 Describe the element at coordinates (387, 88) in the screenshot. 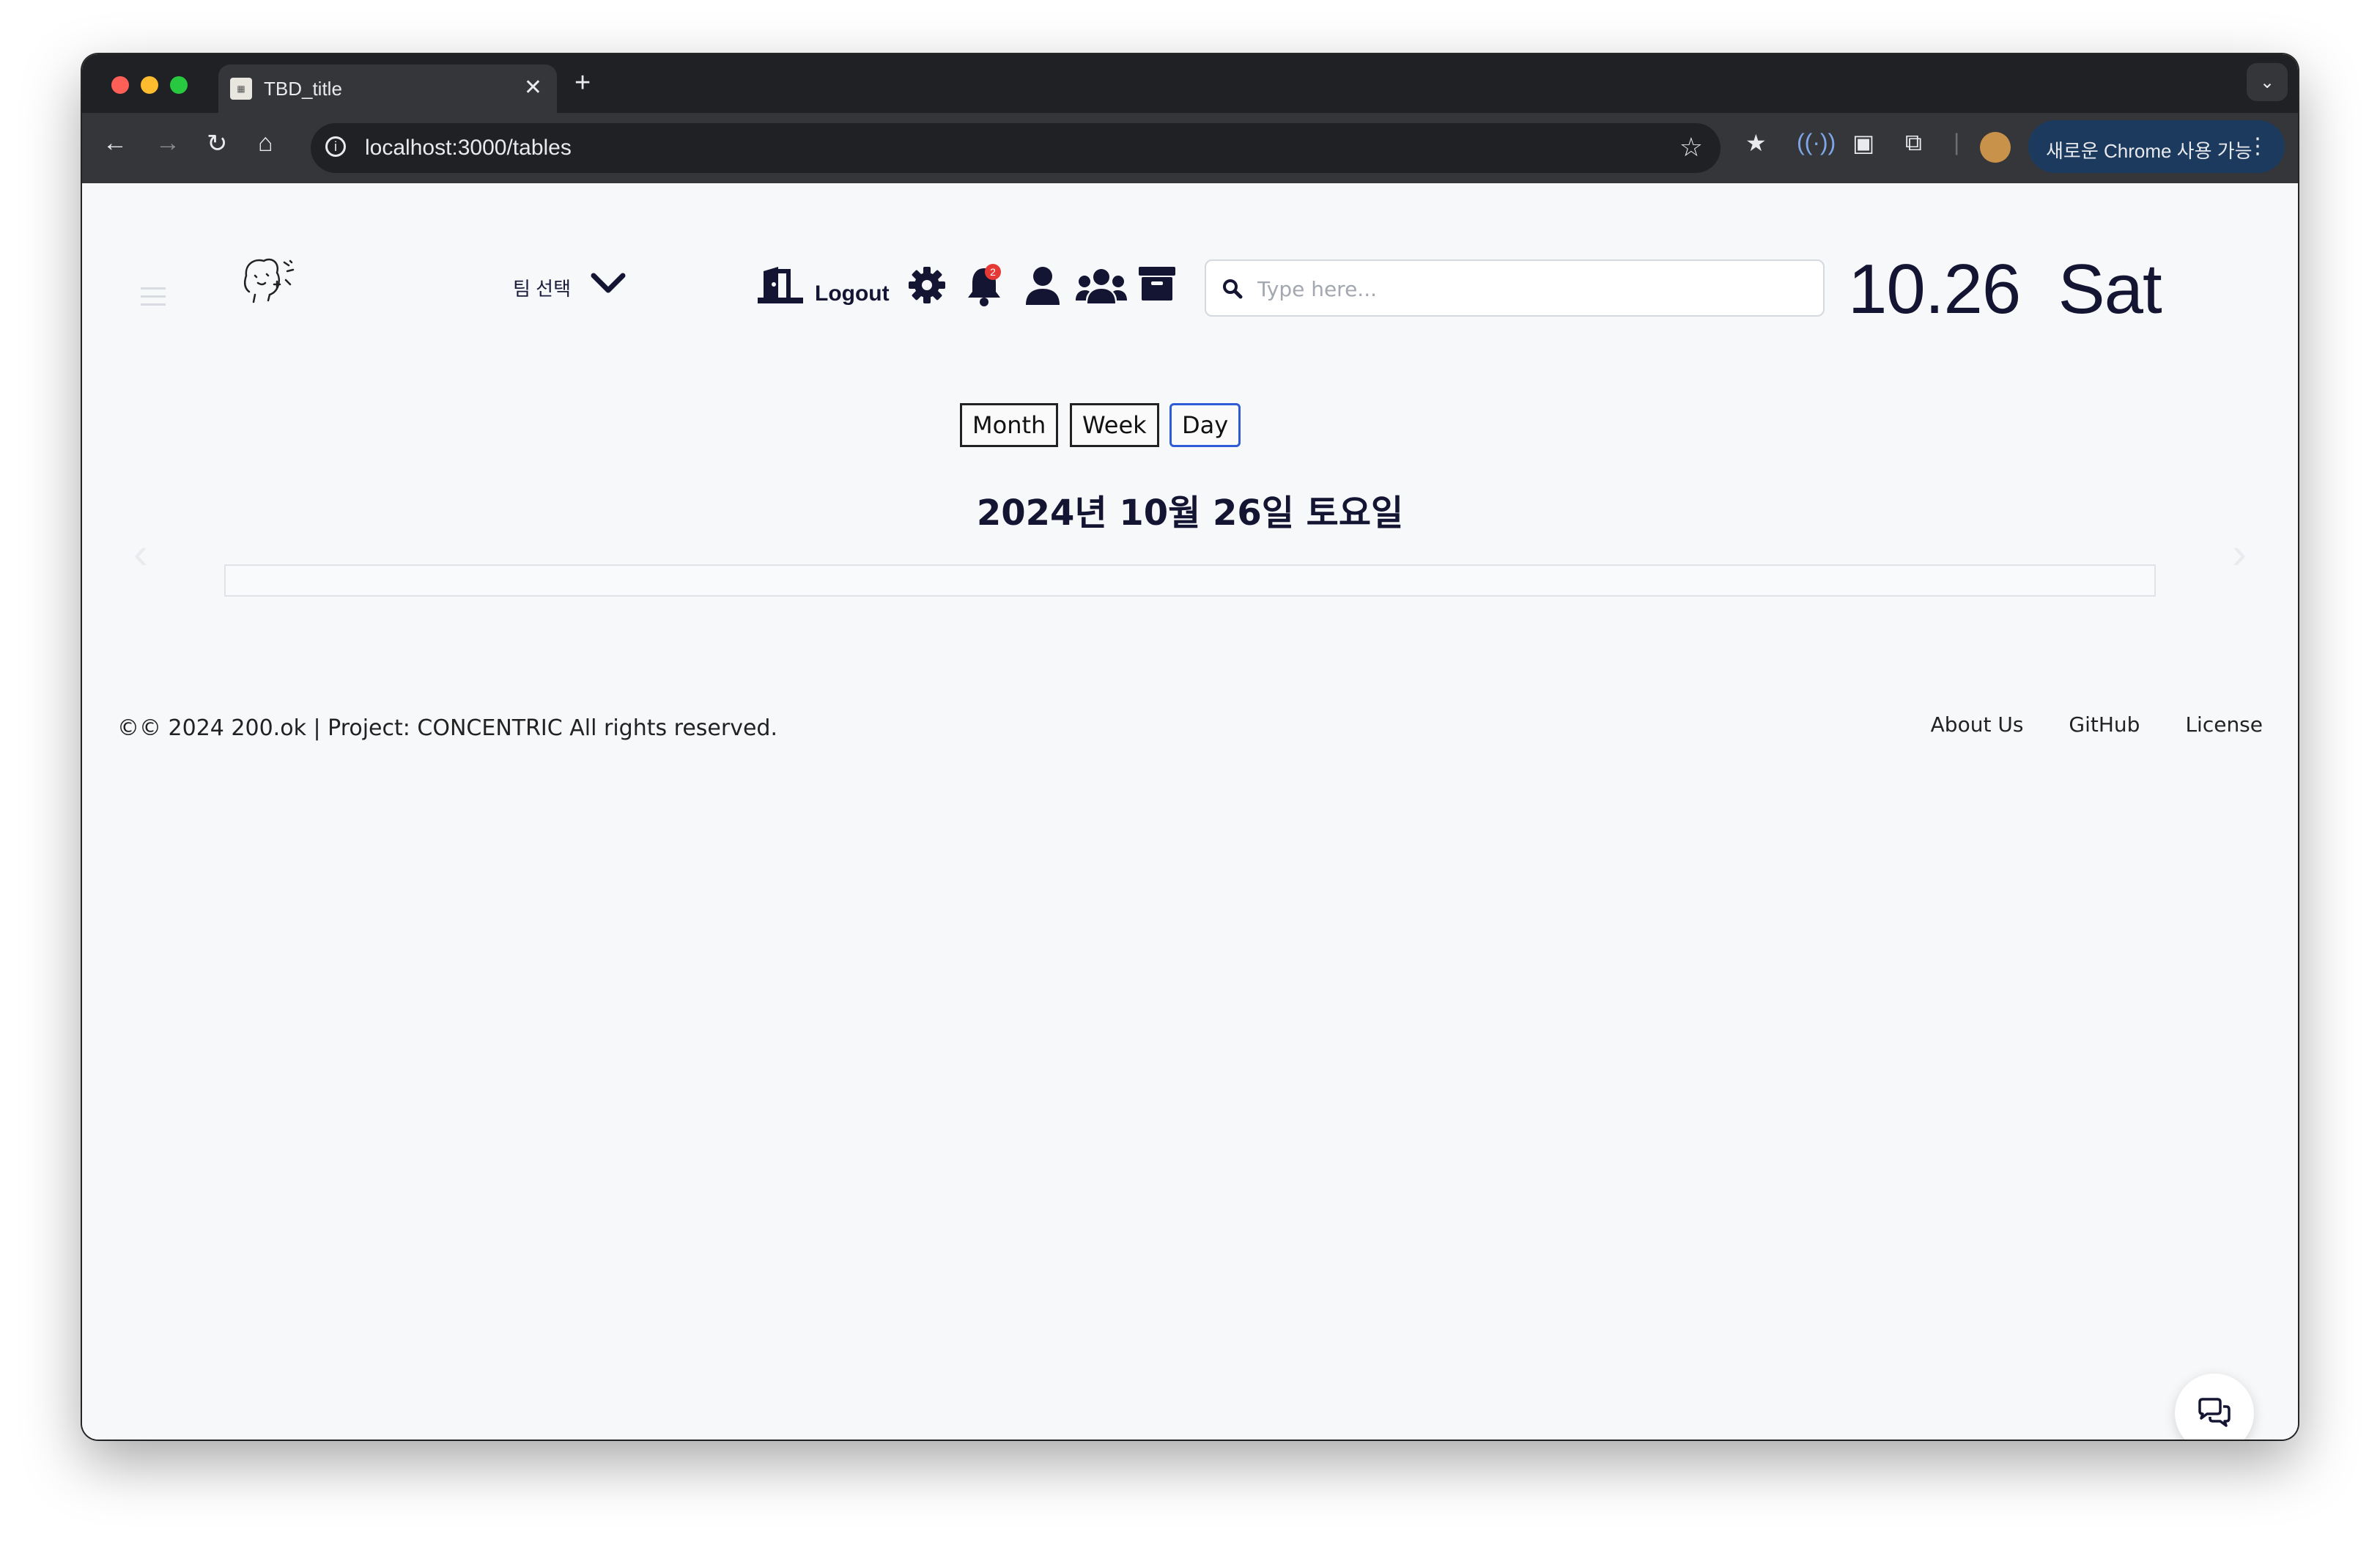

I see `browser-tab: ▦ TBD_title ✕` at that location.